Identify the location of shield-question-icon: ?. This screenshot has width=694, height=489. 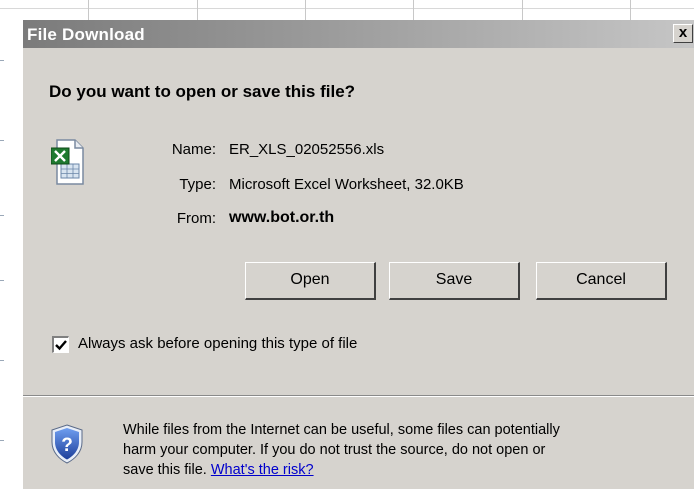
(67, 444).